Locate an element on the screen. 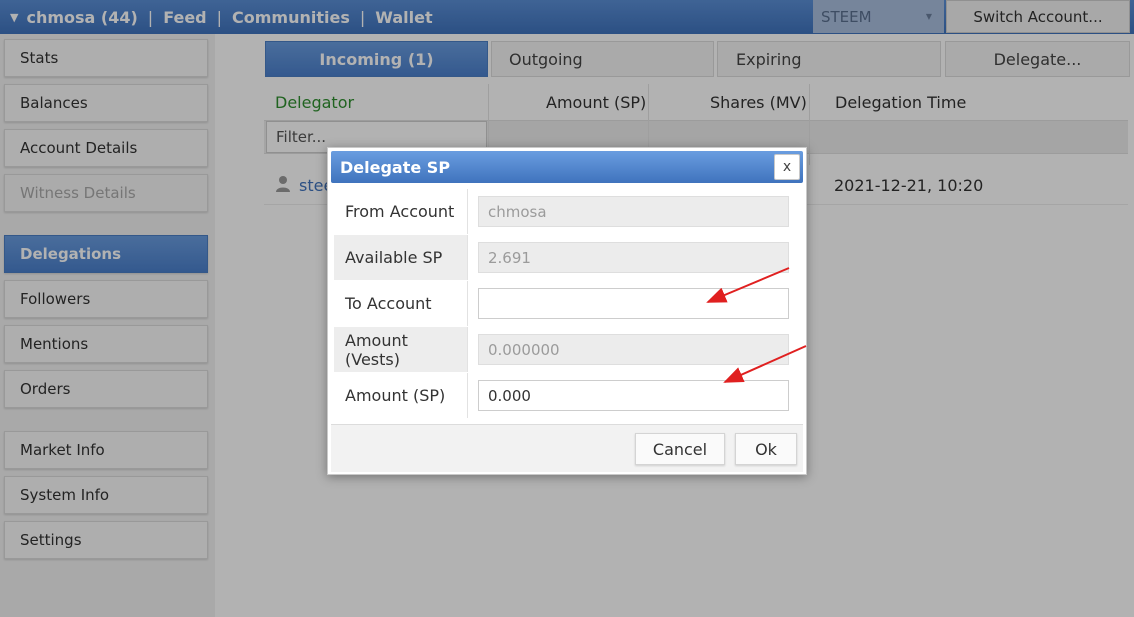 The height and width of the screenshot is (617, 1134). from-account-field: chmosa is located at coordinates (633, 211).